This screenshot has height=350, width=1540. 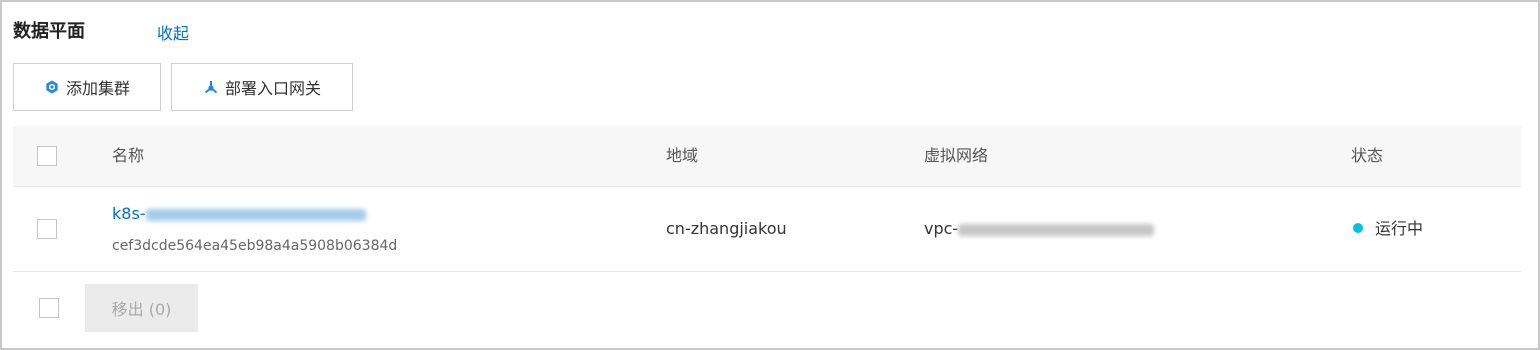 What do you see at coordinates (255, 214) in the screenshot?
I see `redacted-cluster-name` at bounding box center [255, 214].